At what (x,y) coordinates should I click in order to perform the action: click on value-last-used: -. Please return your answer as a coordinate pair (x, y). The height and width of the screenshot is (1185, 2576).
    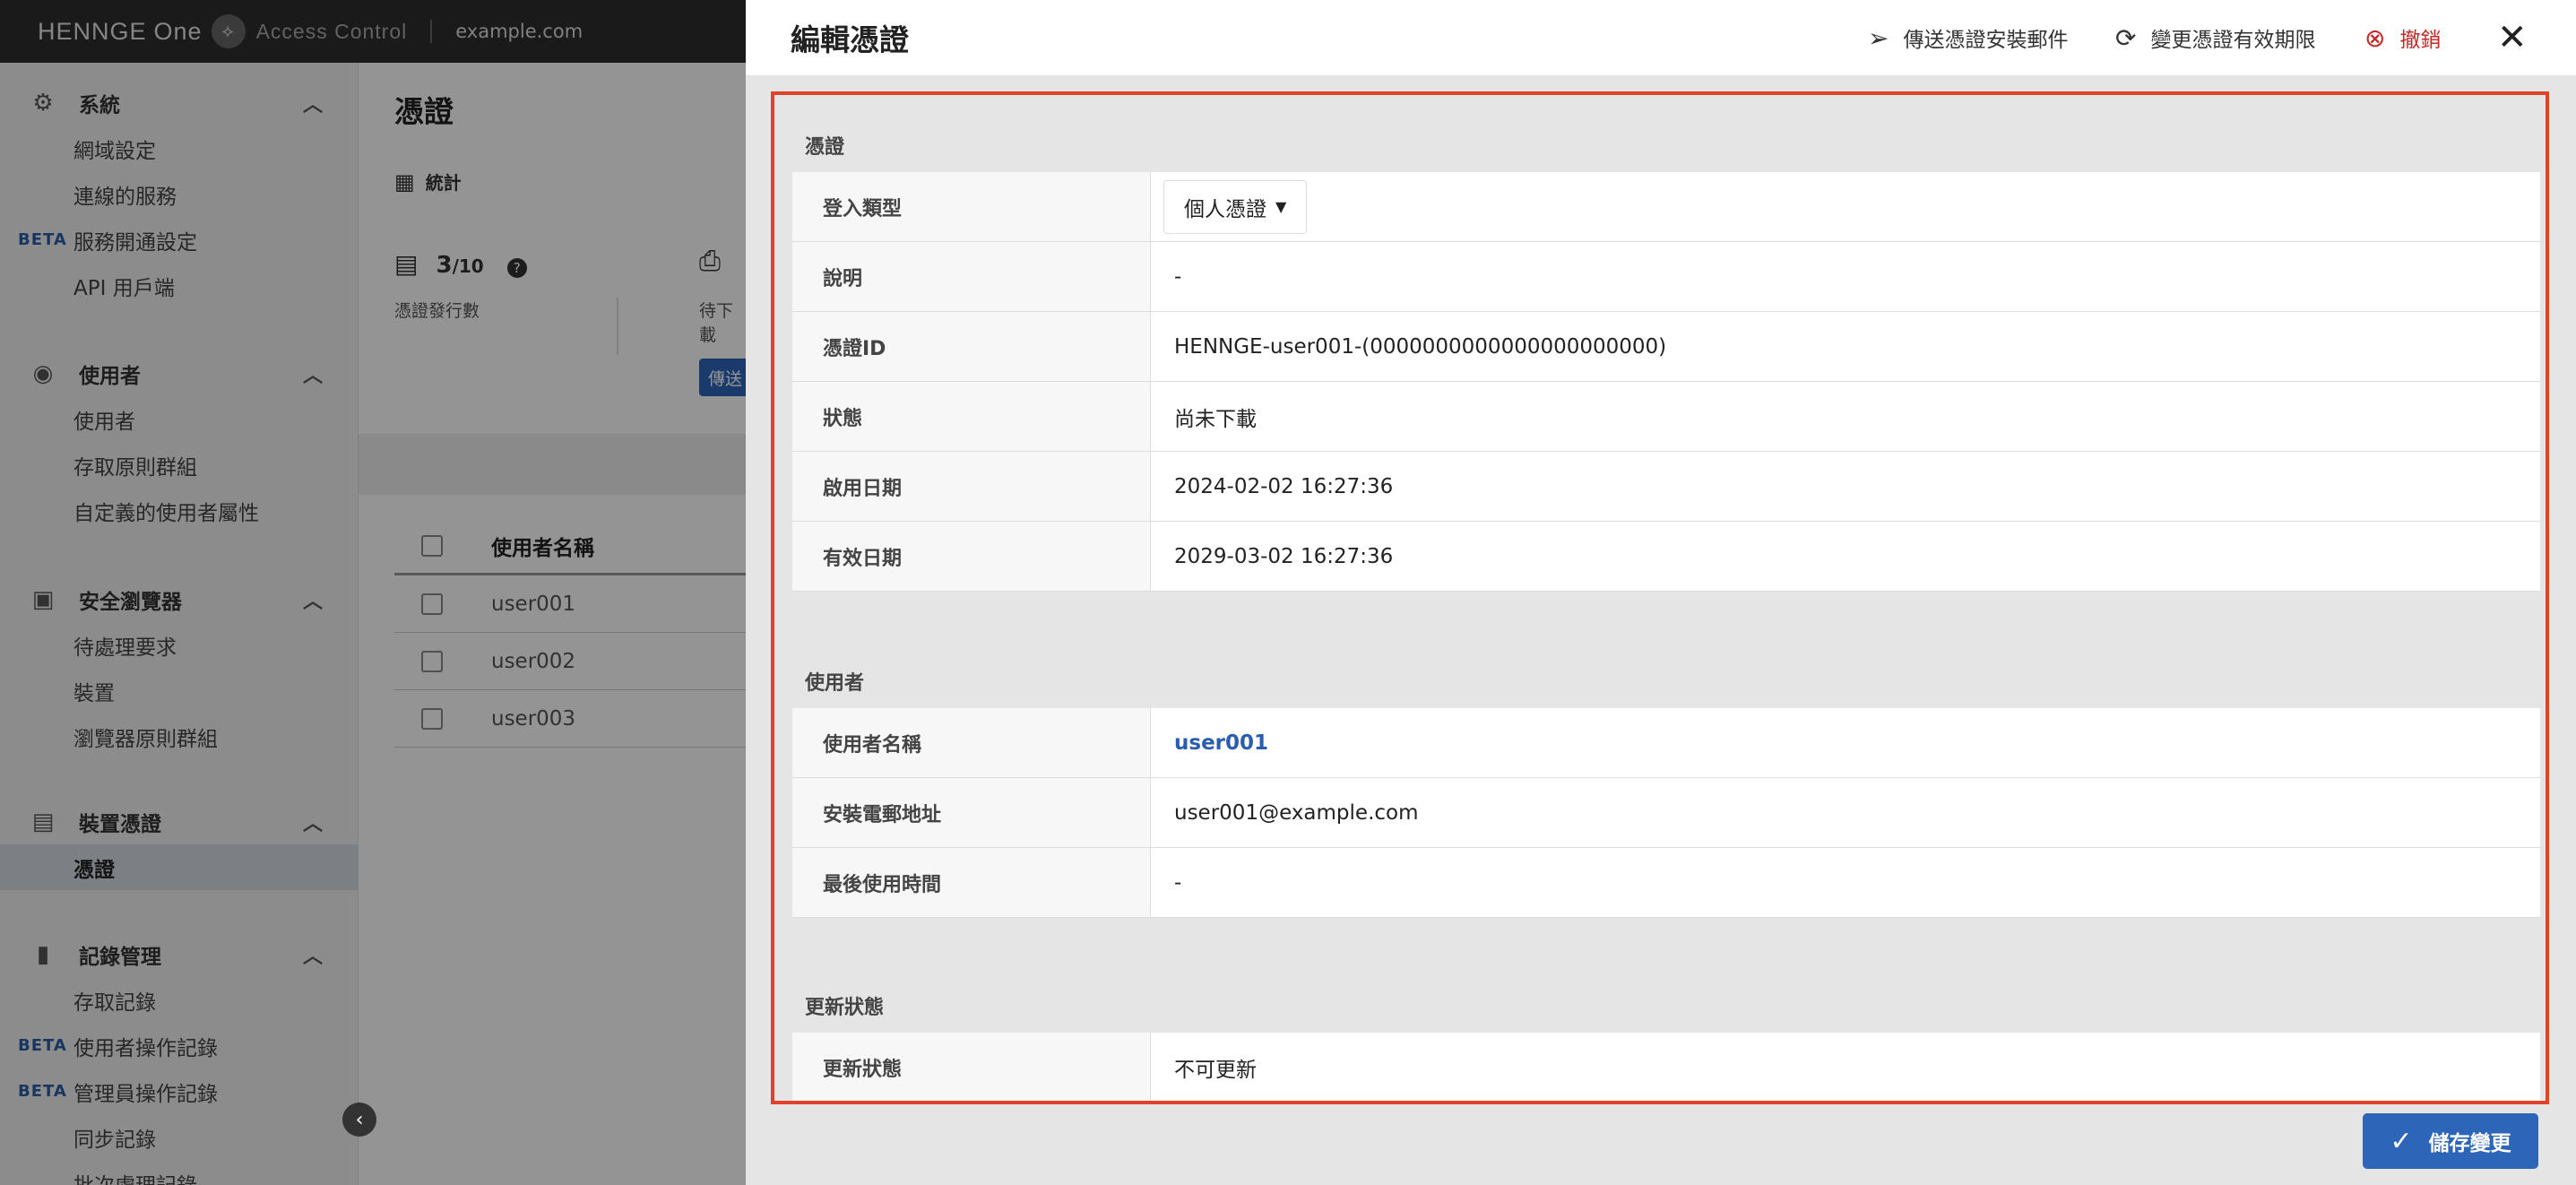
    Looking at the image, I should click on (1845, 883).